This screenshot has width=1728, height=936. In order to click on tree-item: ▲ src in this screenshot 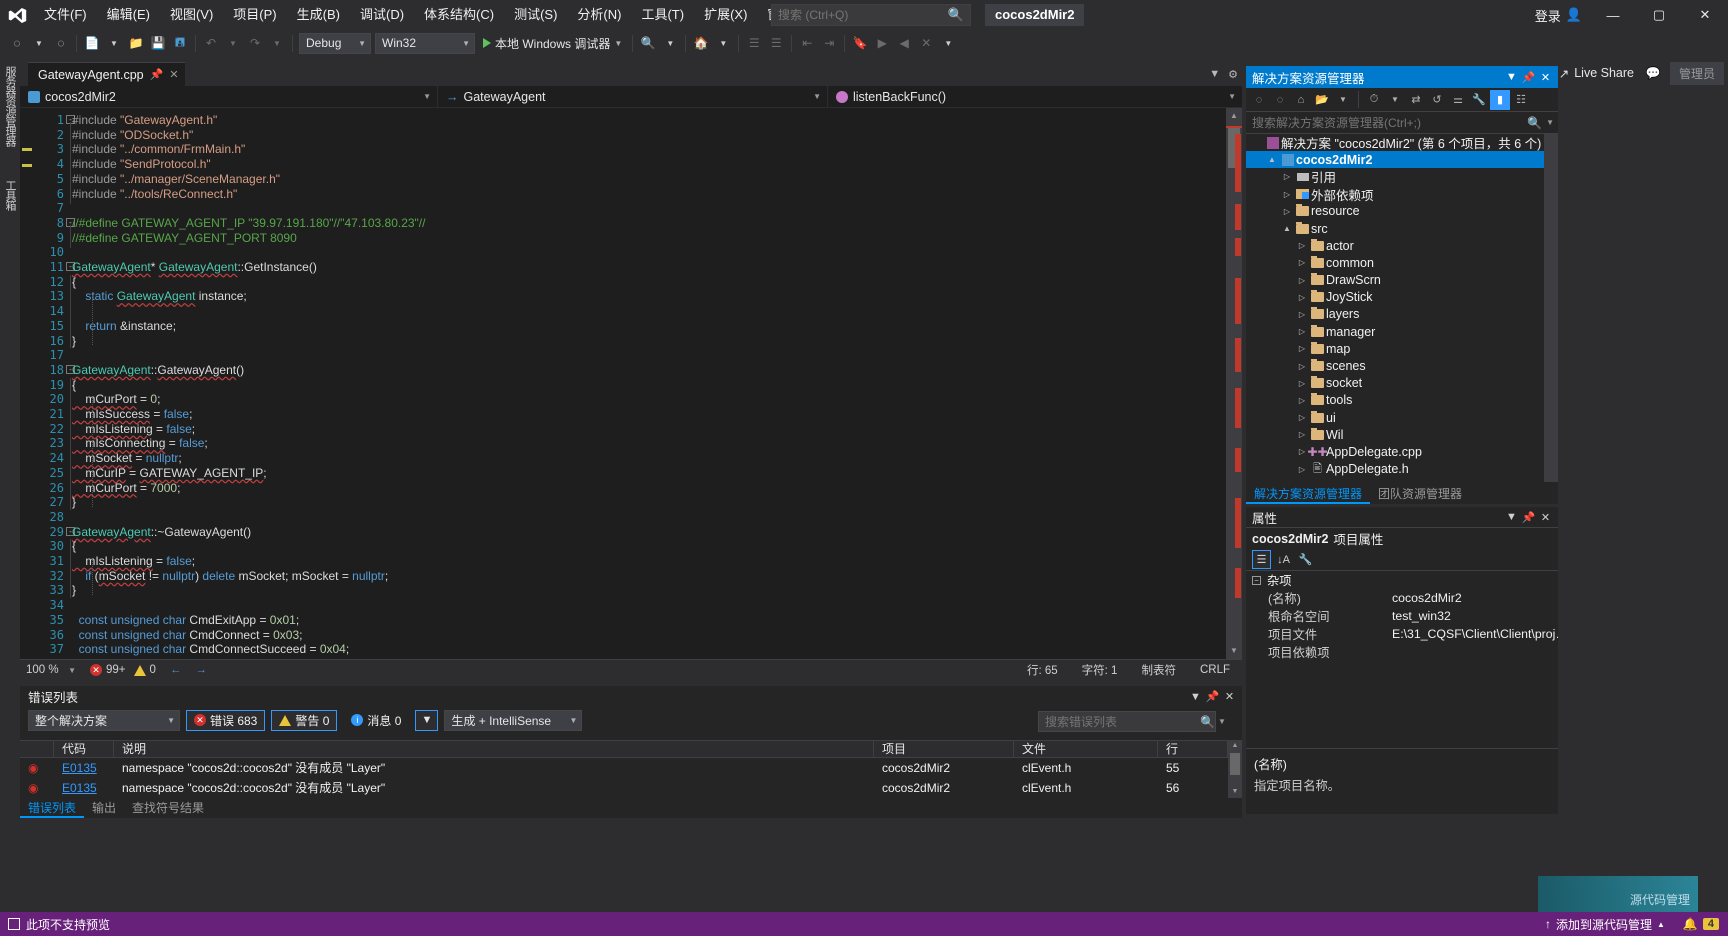, I will do `click(1402, 228)`.